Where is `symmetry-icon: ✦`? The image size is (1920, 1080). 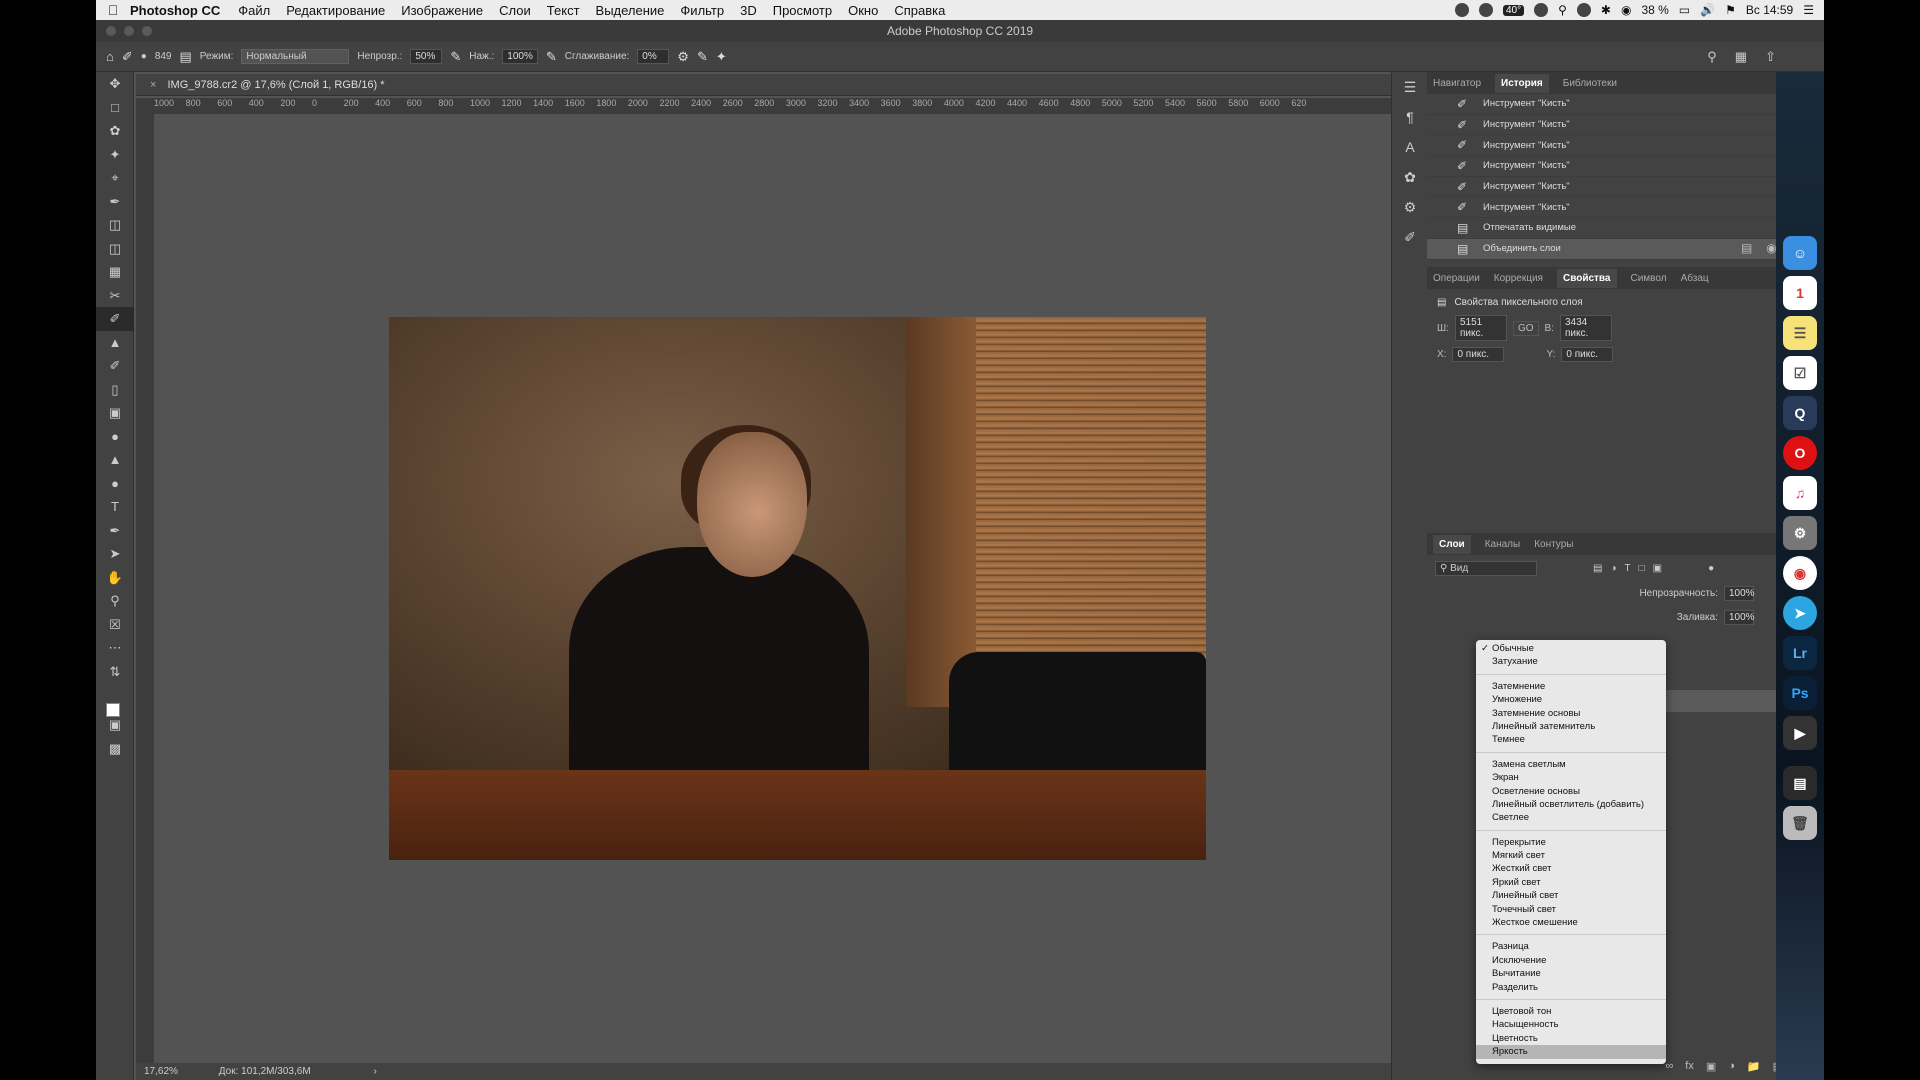 symmetry-icon: ✦ is located at coordinates (721, 57).